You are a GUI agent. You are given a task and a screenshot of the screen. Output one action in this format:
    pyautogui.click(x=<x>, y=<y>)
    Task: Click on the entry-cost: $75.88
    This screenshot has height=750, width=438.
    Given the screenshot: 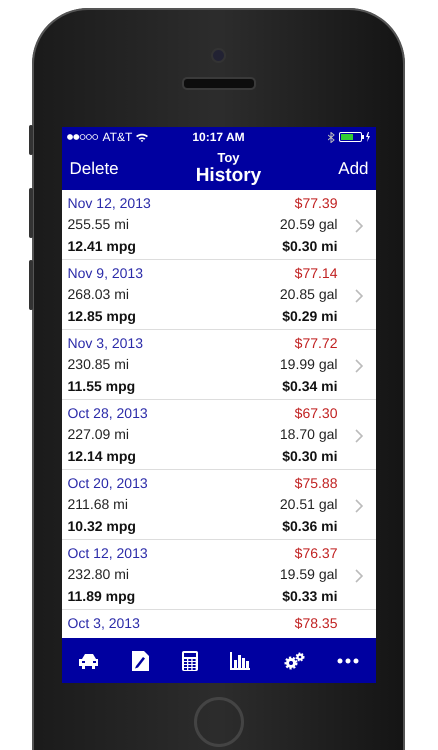 What is the action you would take?
    pyautogui.click(x=316, y=482)
    